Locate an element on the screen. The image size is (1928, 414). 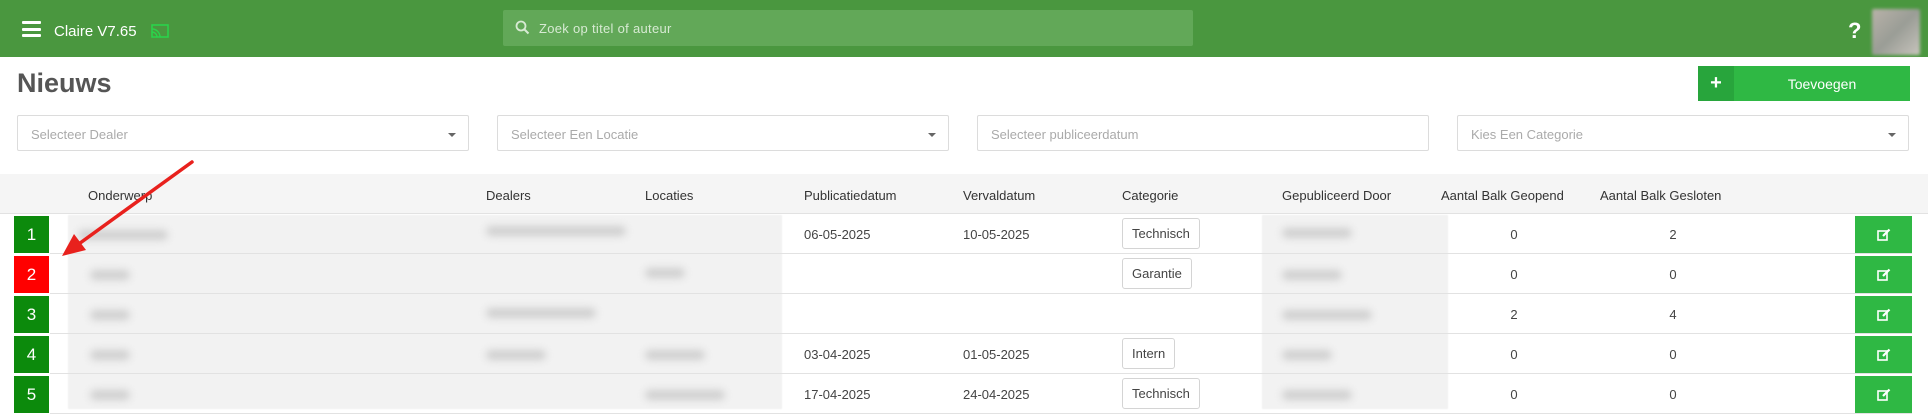
row-index-active: 3 is located at coordinates (31, 314).